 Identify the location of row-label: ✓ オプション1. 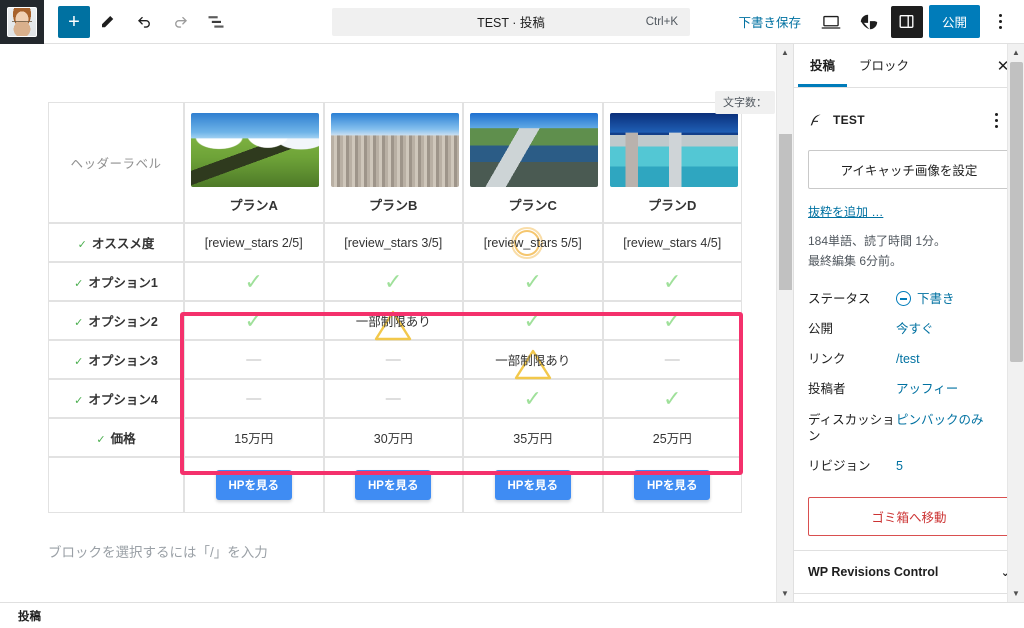
(116, 281).